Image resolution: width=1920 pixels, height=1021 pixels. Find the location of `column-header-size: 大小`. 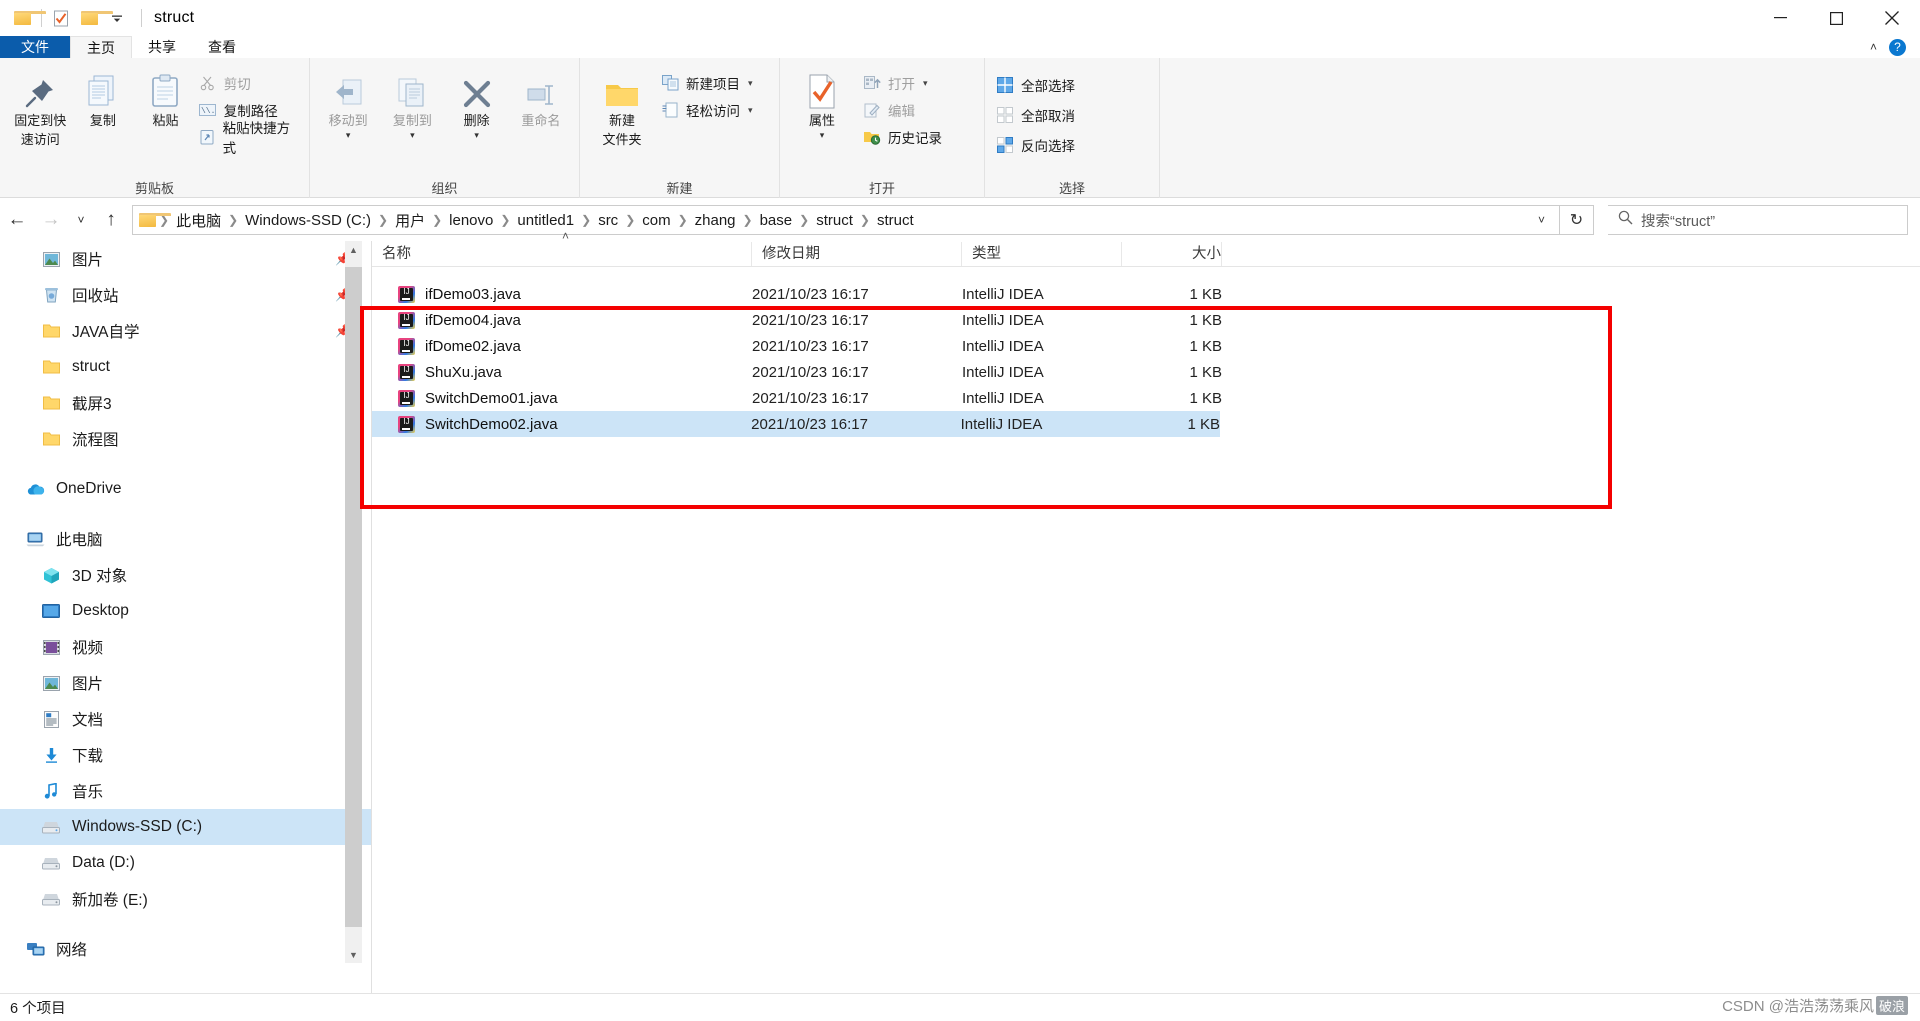

column-header-size: 大小 is located at coordinates (1172, 254).